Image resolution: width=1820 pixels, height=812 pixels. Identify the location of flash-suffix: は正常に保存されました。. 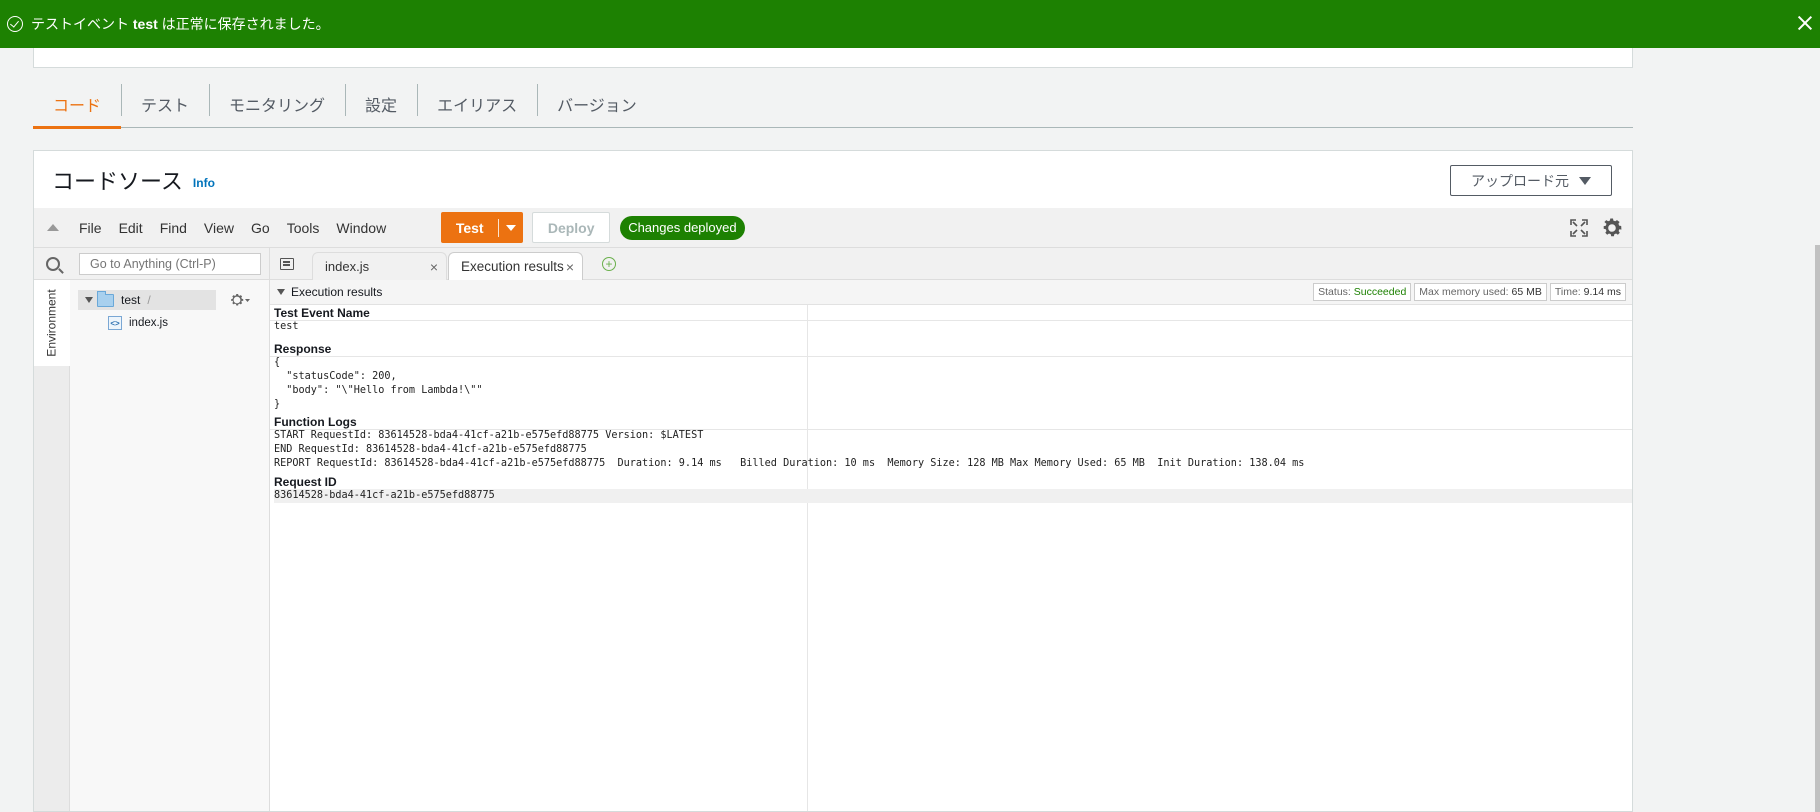
(243, 24).